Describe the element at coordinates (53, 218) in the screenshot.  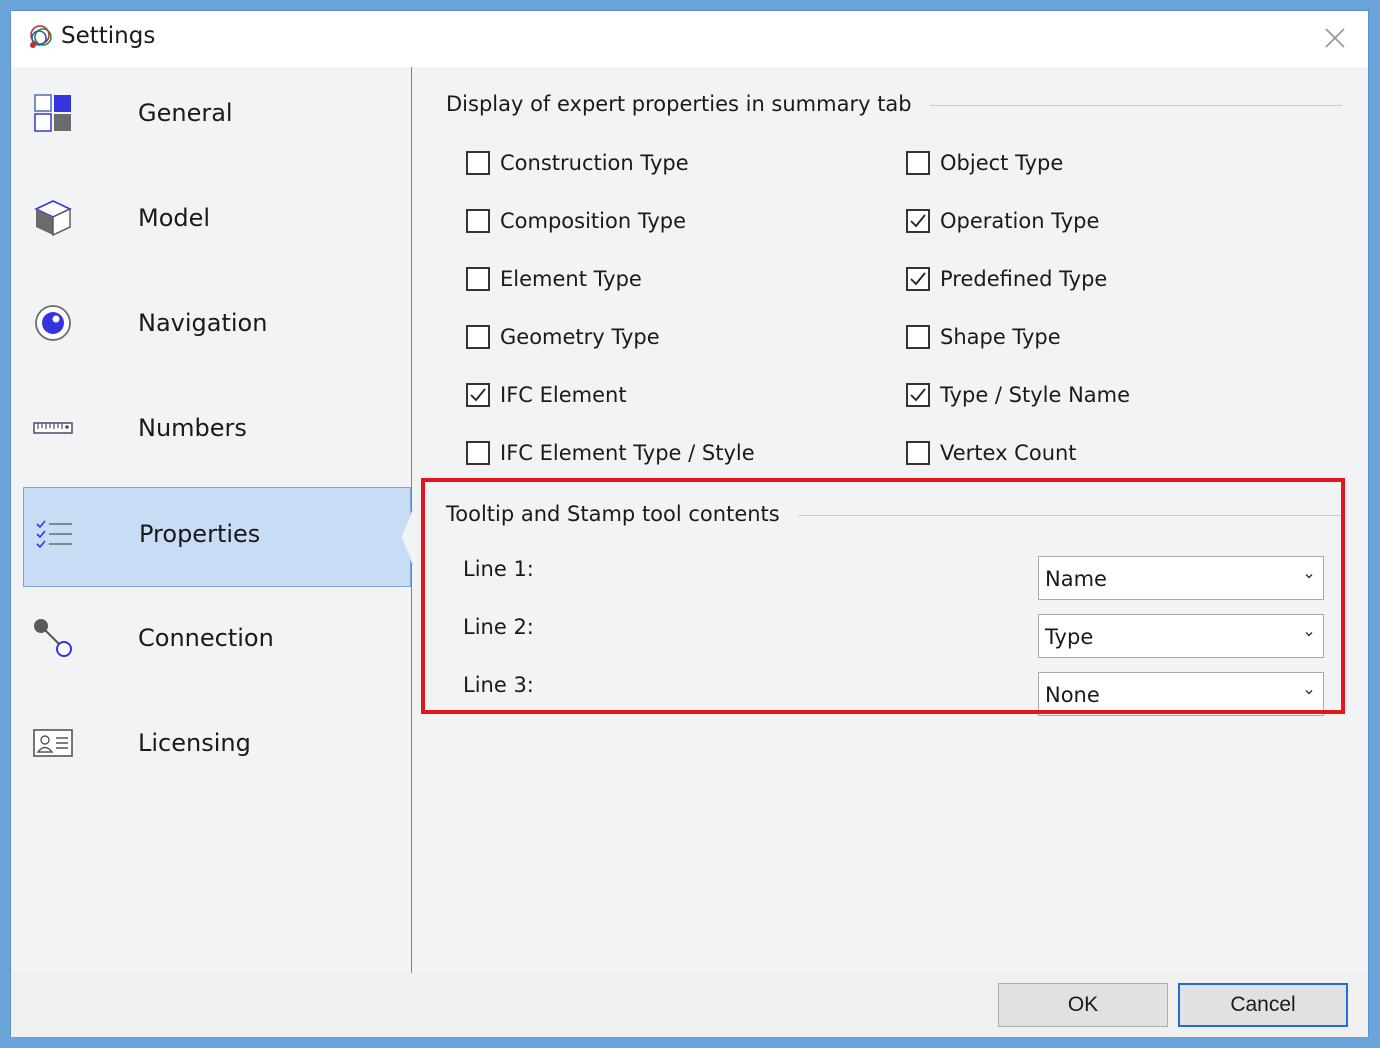
I see `cube-icon` at that location.